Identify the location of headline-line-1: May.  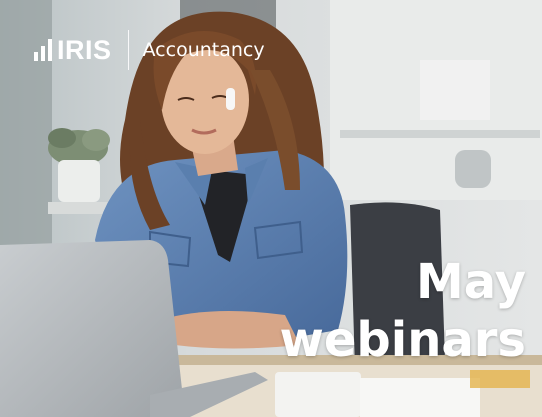
(471, 282).